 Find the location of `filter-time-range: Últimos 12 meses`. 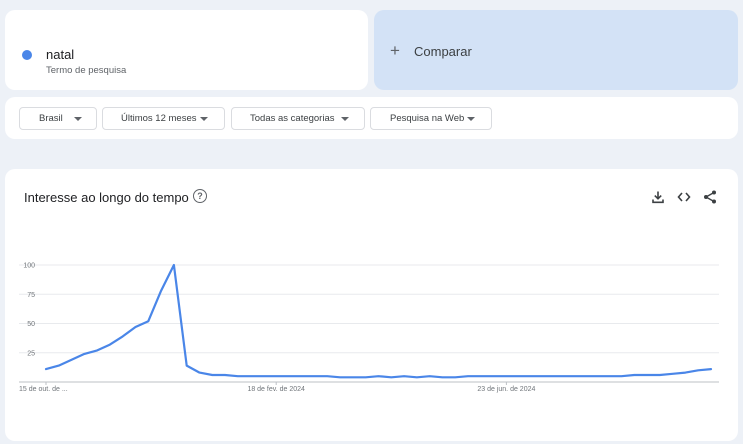

filter-time-range: Últimos 12 meses is located at coordinates (163, 118).